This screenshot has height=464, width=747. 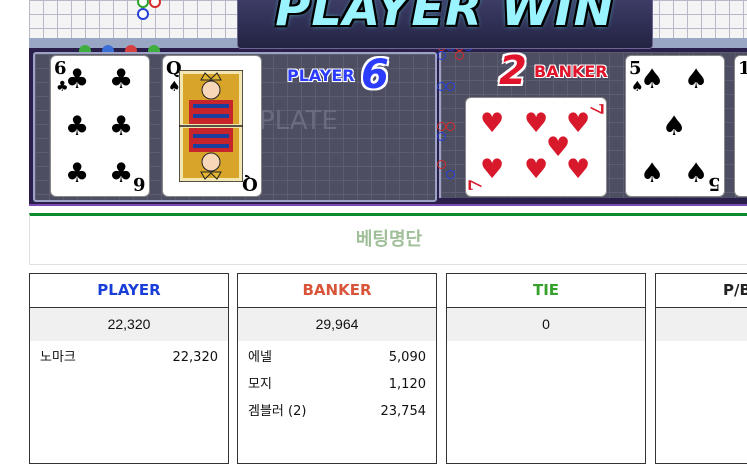 I want to click on banker-card-3: 7 ♥ ♥ ♥ ♥ ♥ ♥ ♥ 7, so click(x=536, y=147).